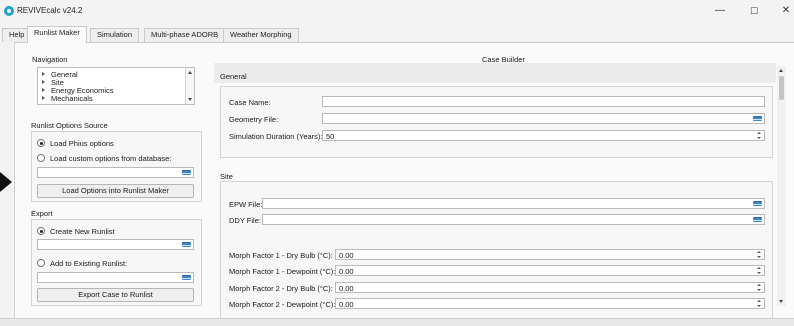 Image resolution: width=794 pixels, height=326 pixels. I want to click on load-custom-radio, so click(41, 158).